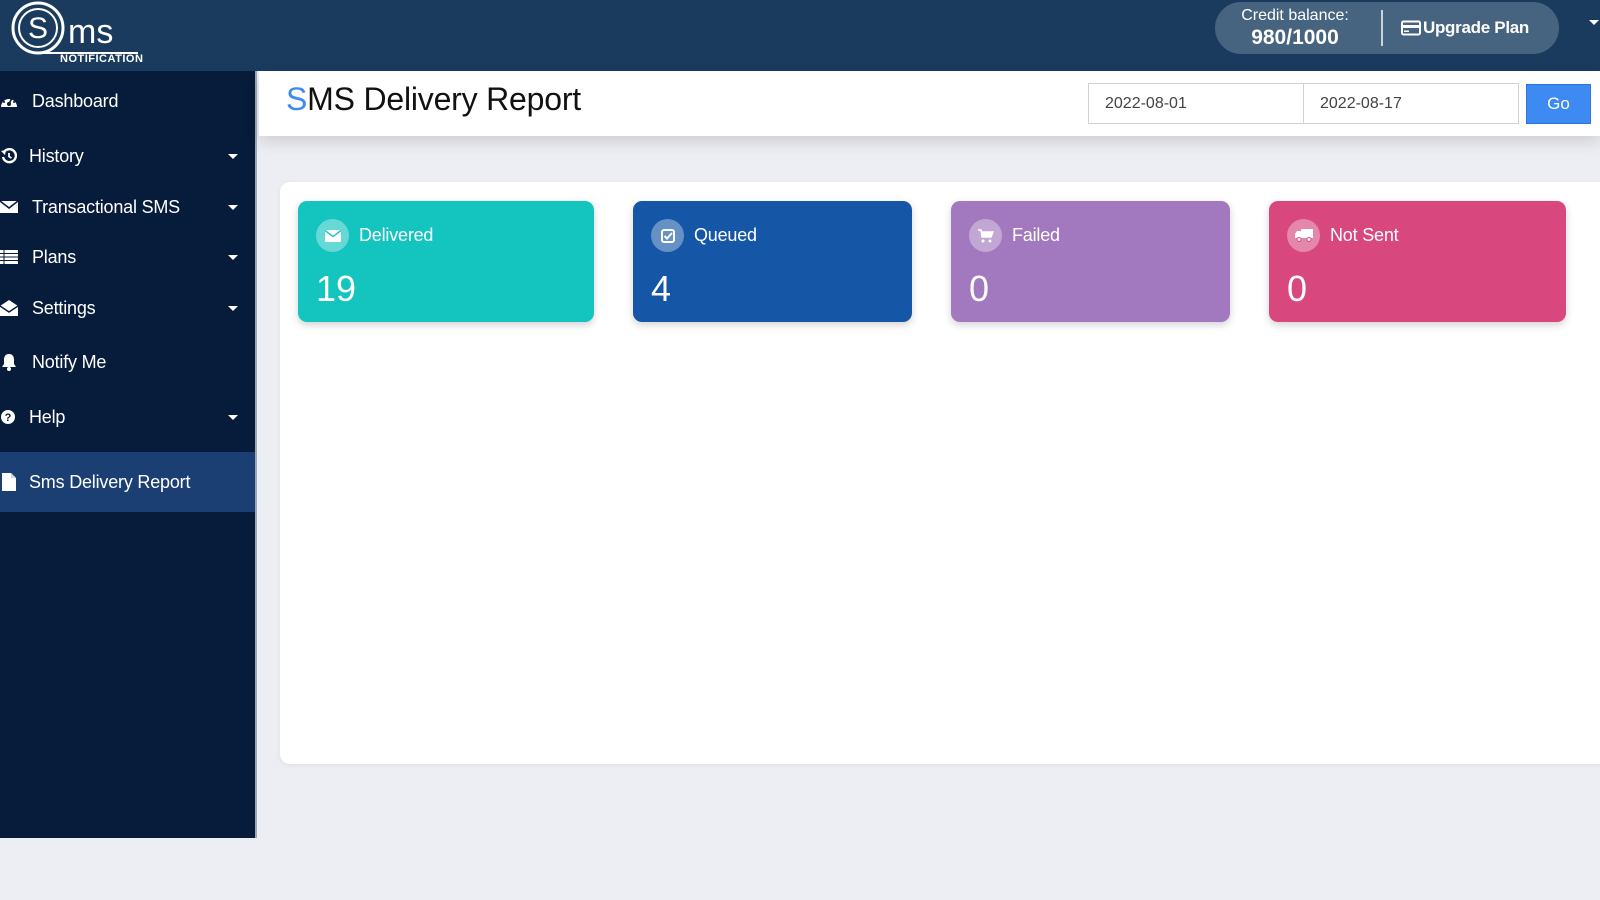  I want to click on sidebar-item-label: Help, so click(47, 416).